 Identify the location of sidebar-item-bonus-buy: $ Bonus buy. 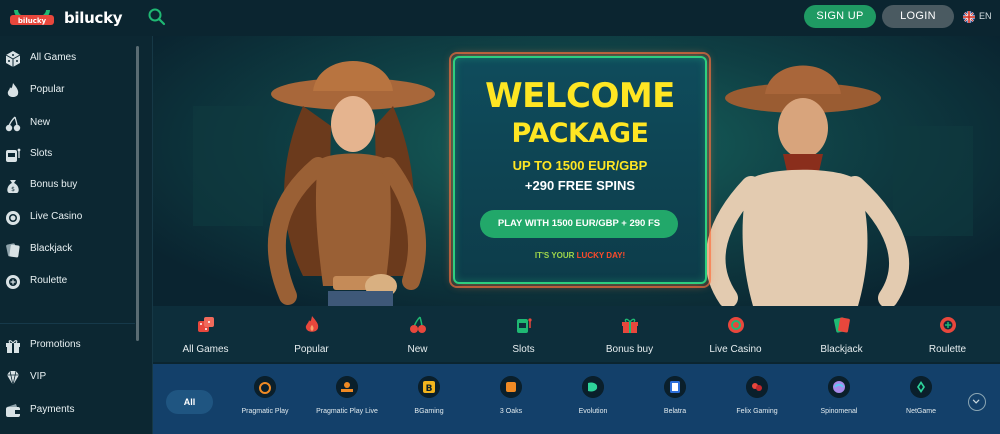
(67, 186).